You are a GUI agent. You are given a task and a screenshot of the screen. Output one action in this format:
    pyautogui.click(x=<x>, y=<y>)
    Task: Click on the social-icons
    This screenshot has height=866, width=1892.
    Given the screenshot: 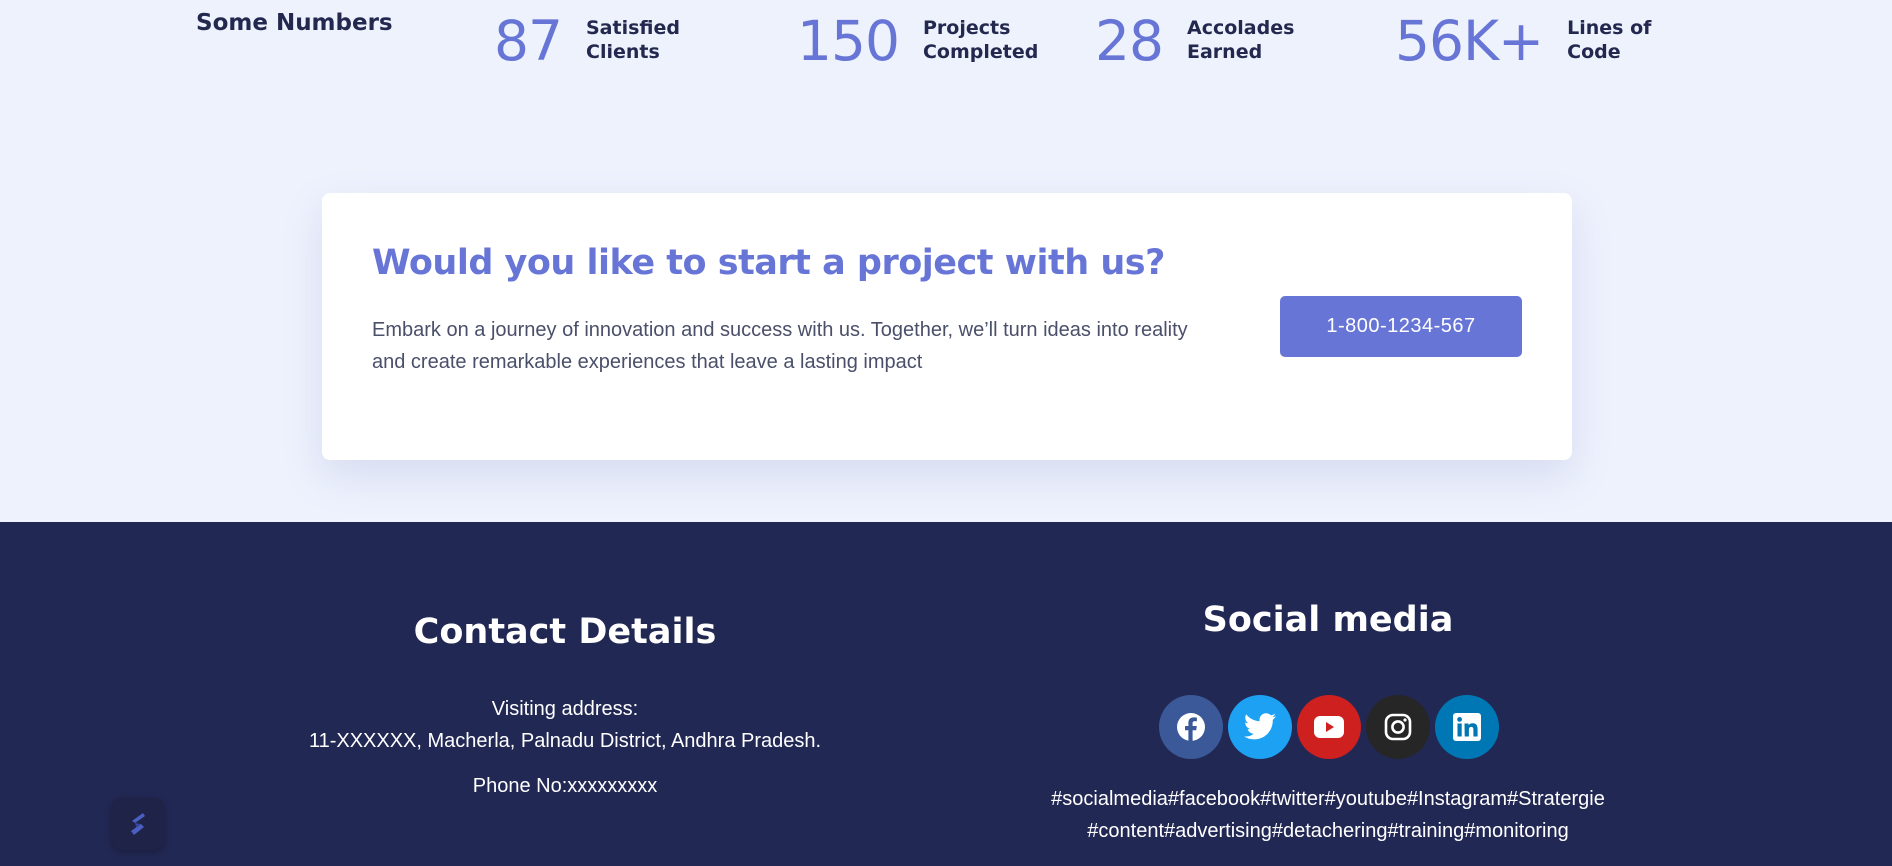 What is the action you would take?
    pyautogui.click(x=1329, y=727)
    